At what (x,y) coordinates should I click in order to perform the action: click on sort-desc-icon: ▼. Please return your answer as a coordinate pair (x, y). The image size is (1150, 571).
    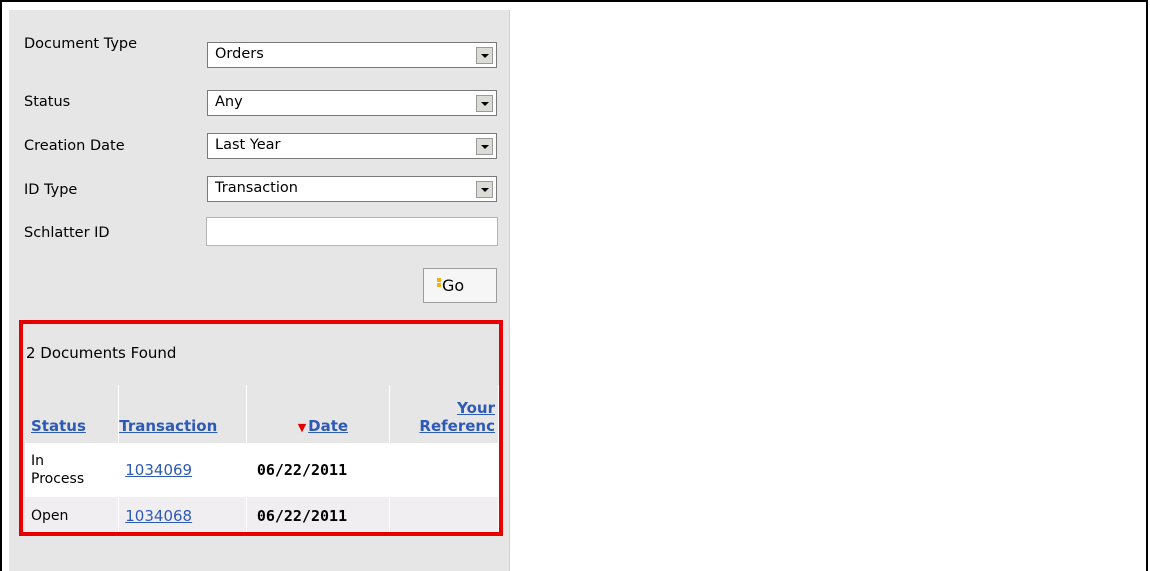
    Looking at the image, I should click on (302, 427).